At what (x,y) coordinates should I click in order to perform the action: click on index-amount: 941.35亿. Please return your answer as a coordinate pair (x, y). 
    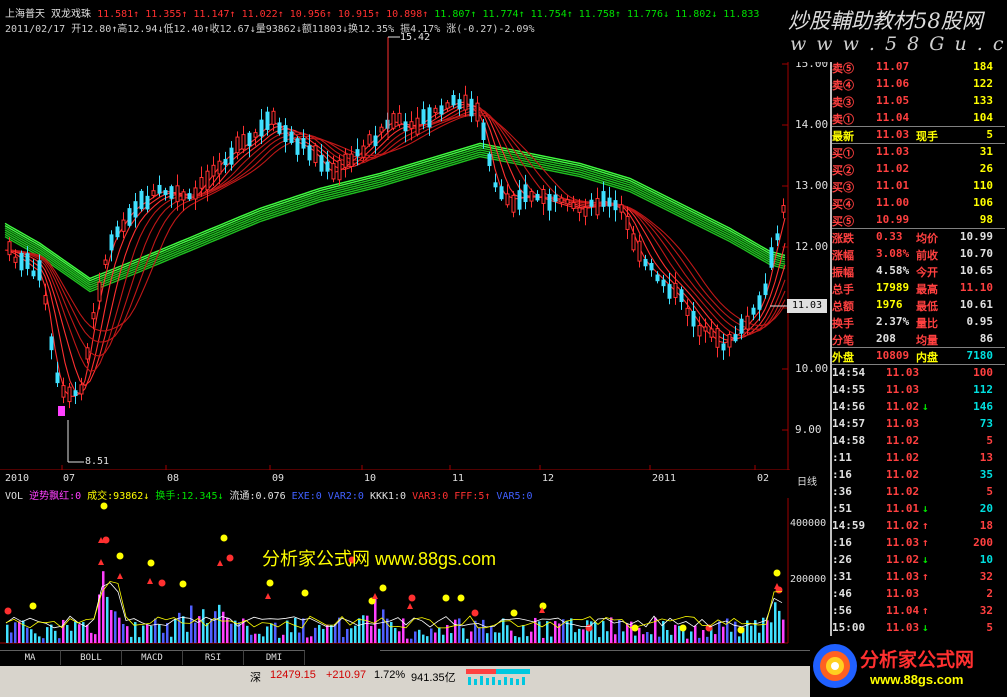
    Looking at the image, I should click on (433, 678).